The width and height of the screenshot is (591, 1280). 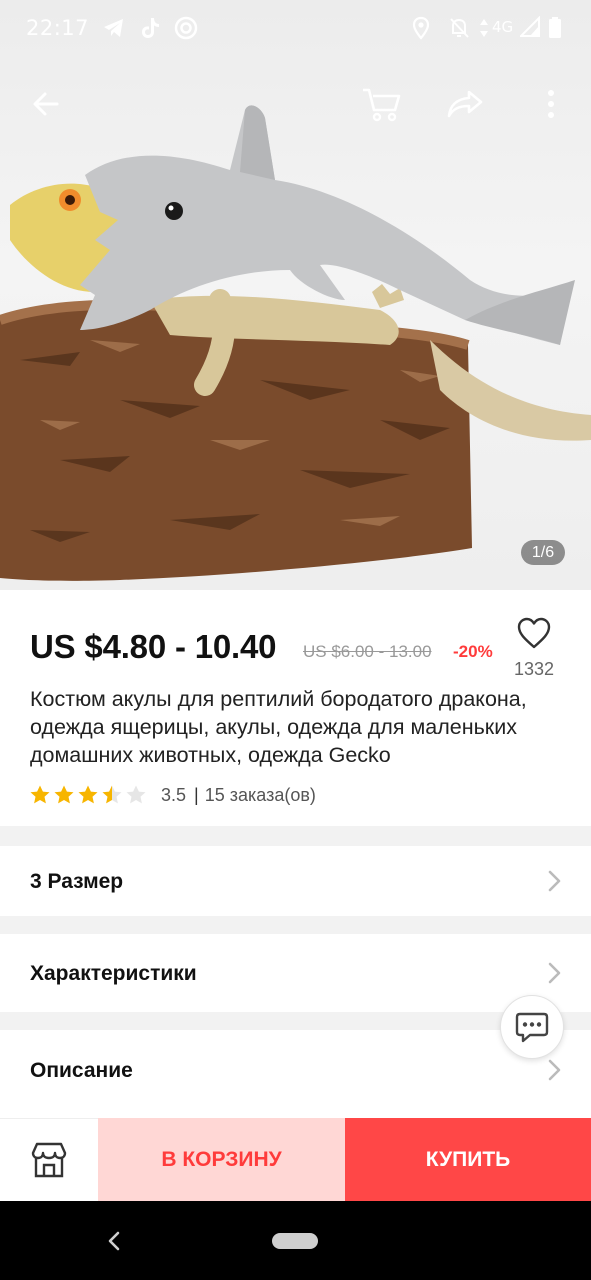 What do you see at coordinates (295, 881) in the screenshot?
I see `size-selector-row: 3 Размер` at bounding box center [295, 881].